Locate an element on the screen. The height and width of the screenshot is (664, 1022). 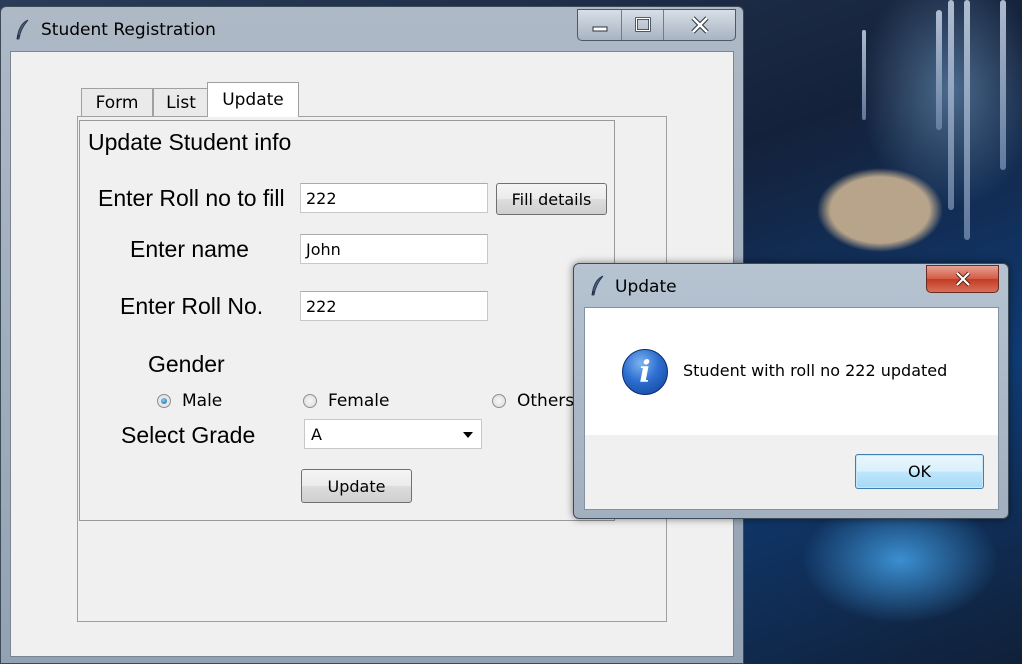
tab-list-label: List is located at coordinates (181, 102).